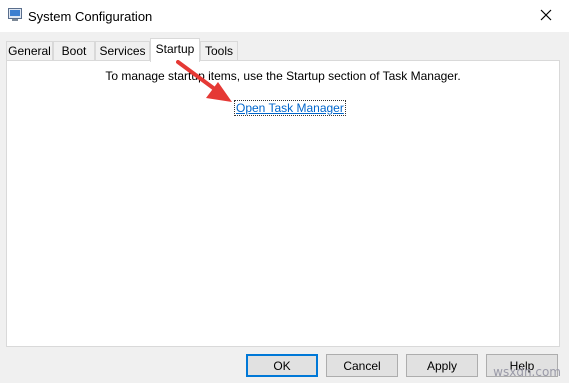 This screenshot has width=569, height=383. Describe the element at coordinates (290, 108) in the screenshot. I see `open-task-manager-link: Open Task Manager` at that location.